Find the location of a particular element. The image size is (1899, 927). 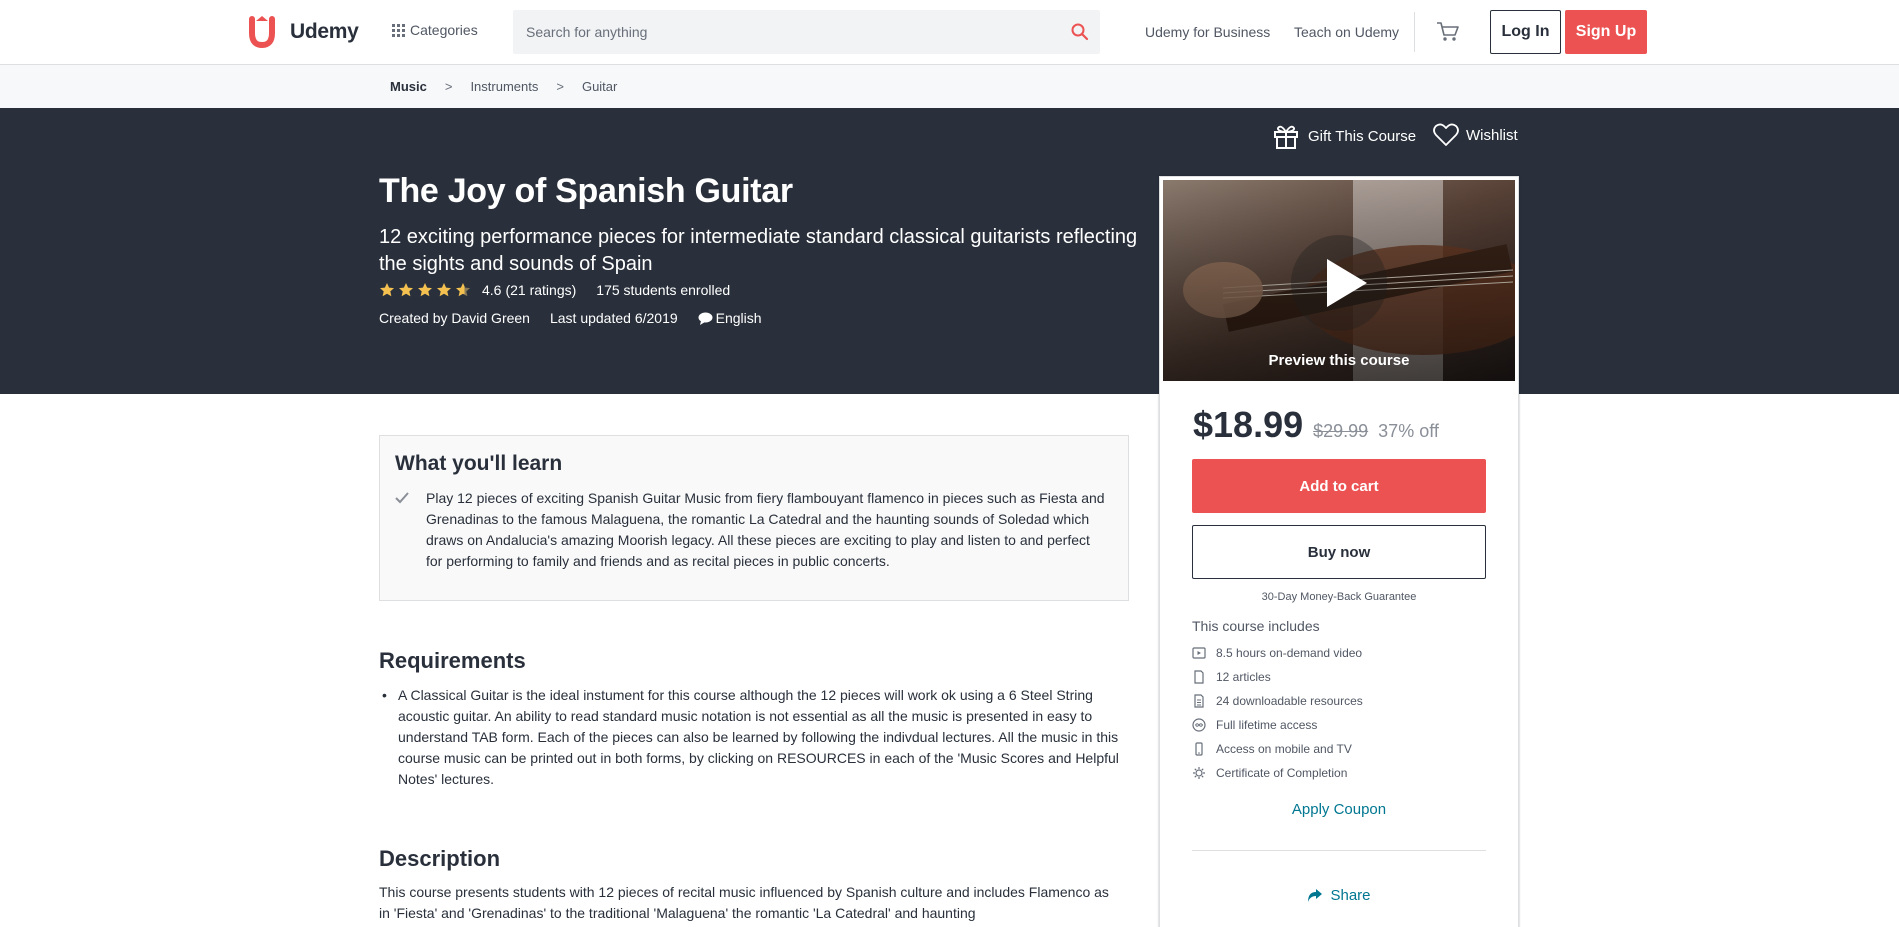

original-price: $29.99 is located at coordinates (1341, 431).